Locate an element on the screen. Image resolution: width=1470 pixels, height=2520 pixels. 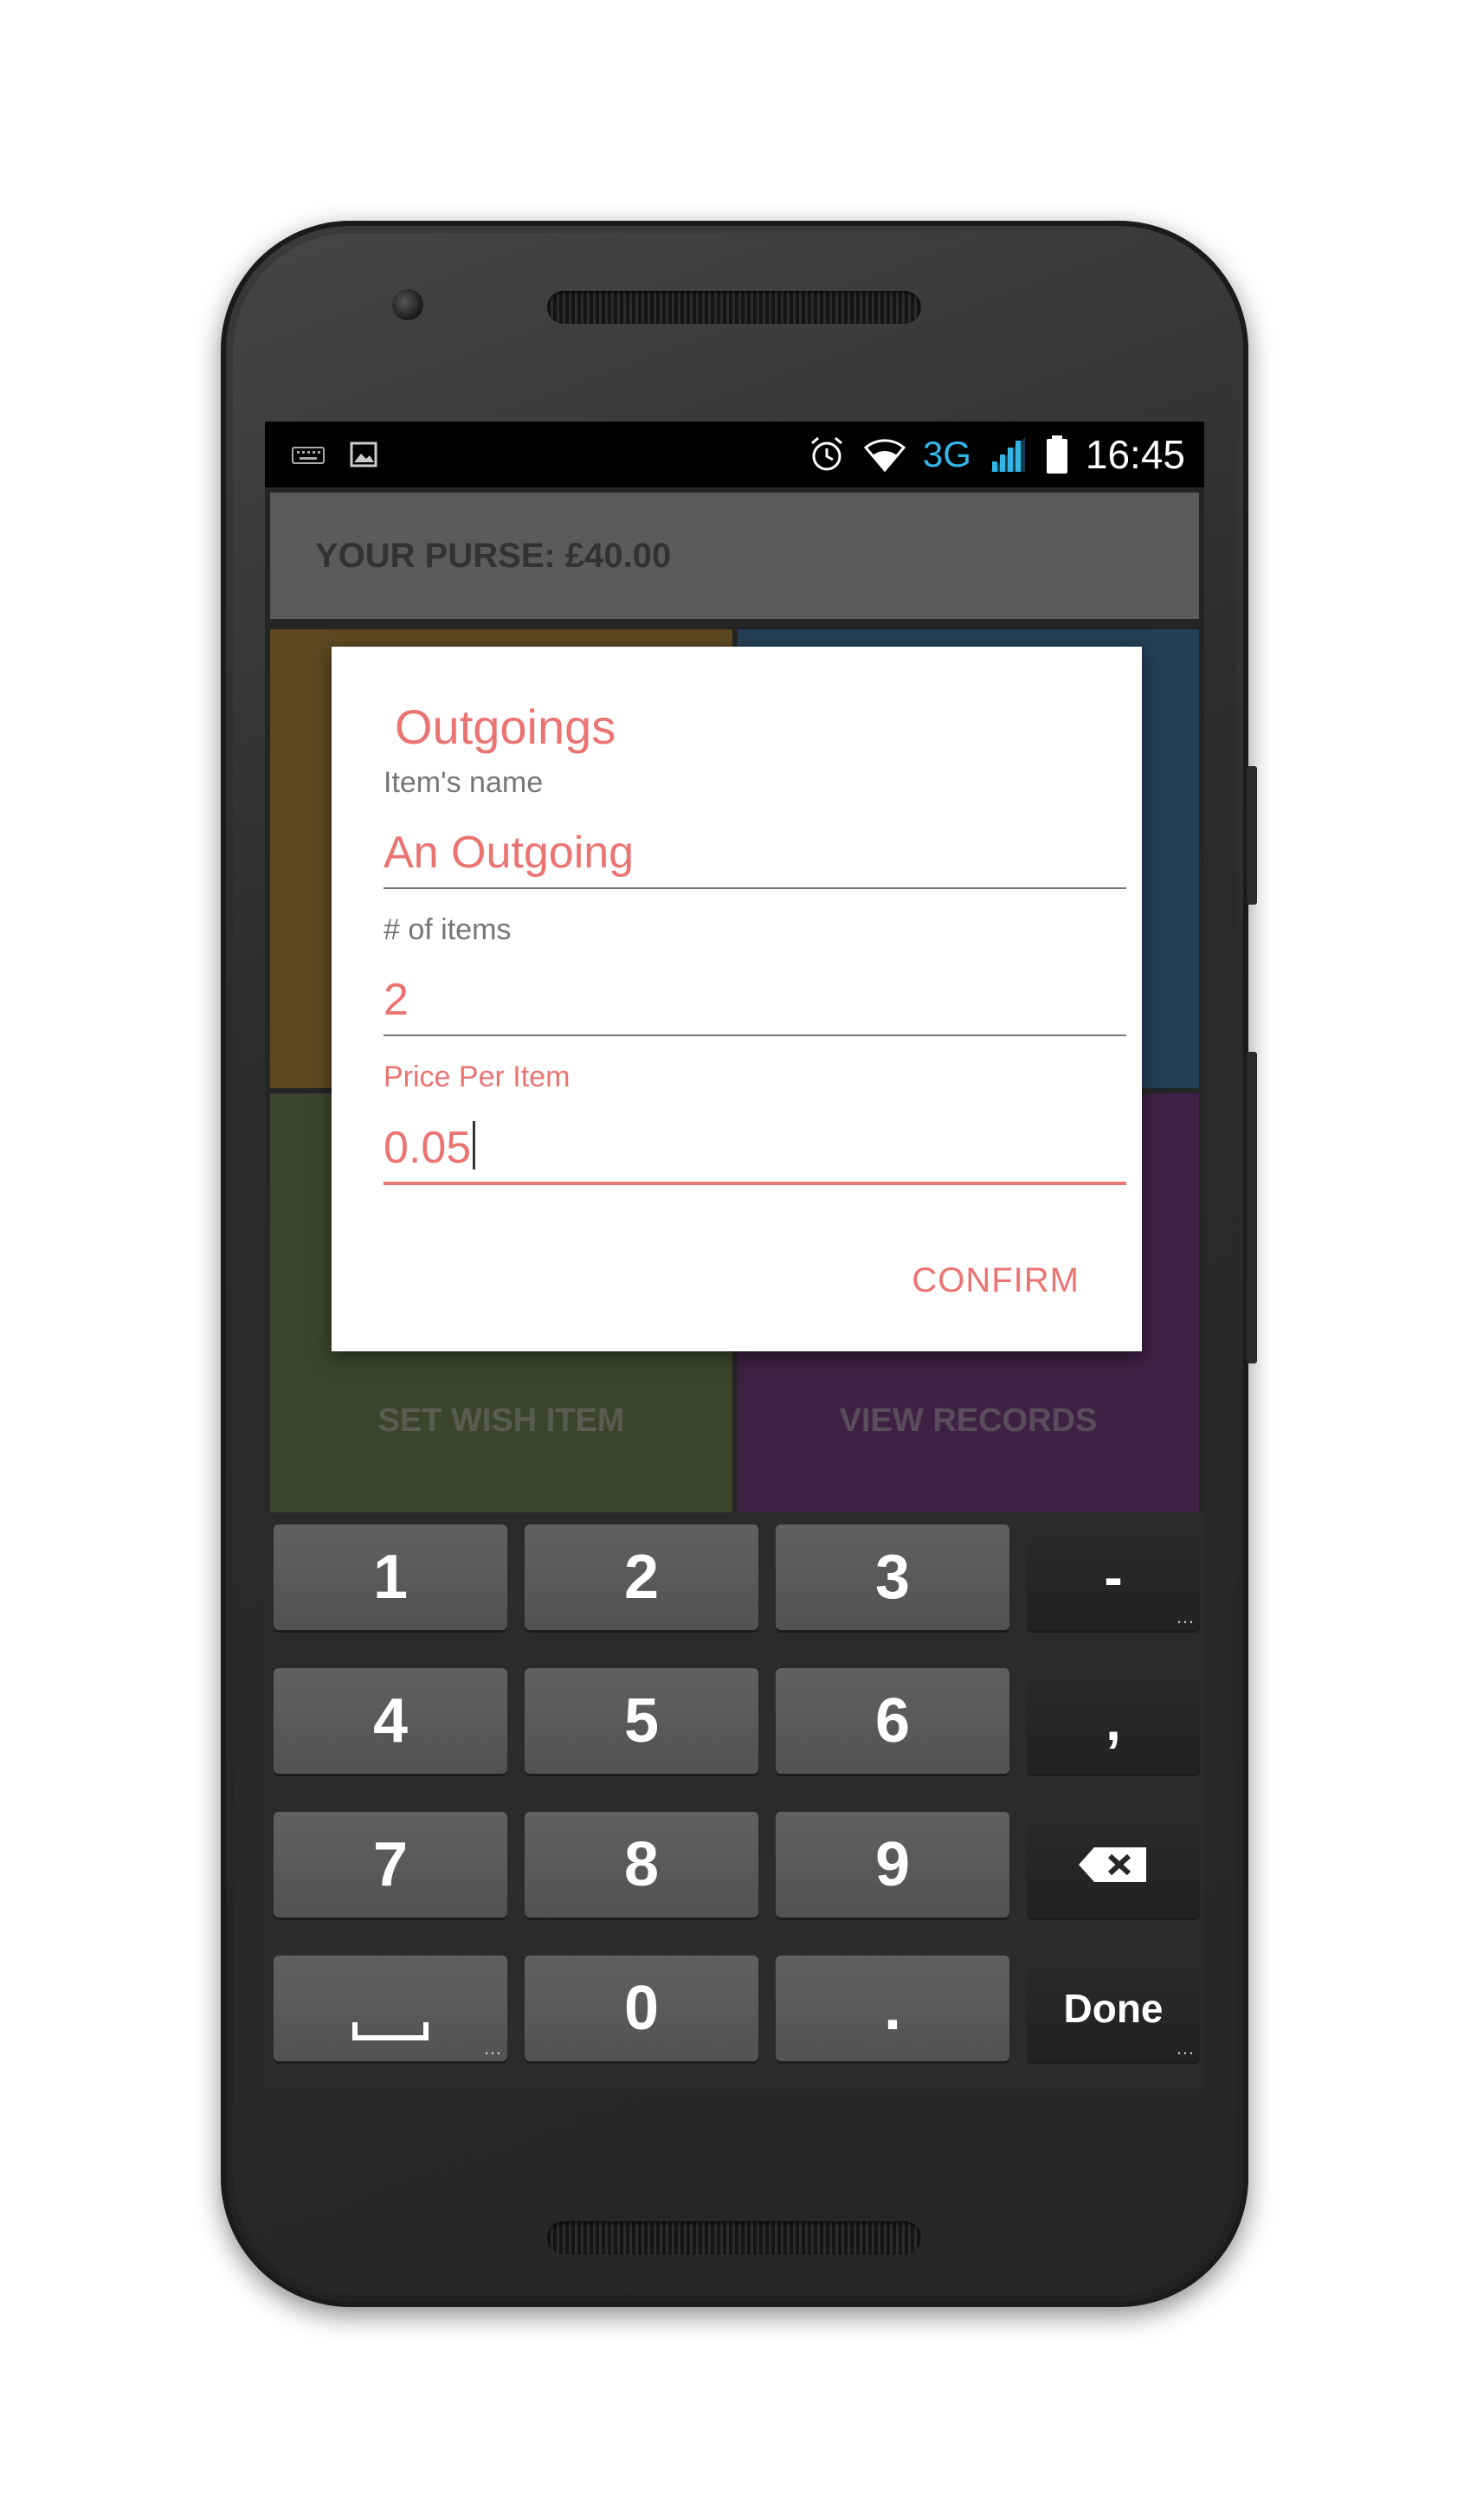
item-name-underline is located at coordinates (755, 888).